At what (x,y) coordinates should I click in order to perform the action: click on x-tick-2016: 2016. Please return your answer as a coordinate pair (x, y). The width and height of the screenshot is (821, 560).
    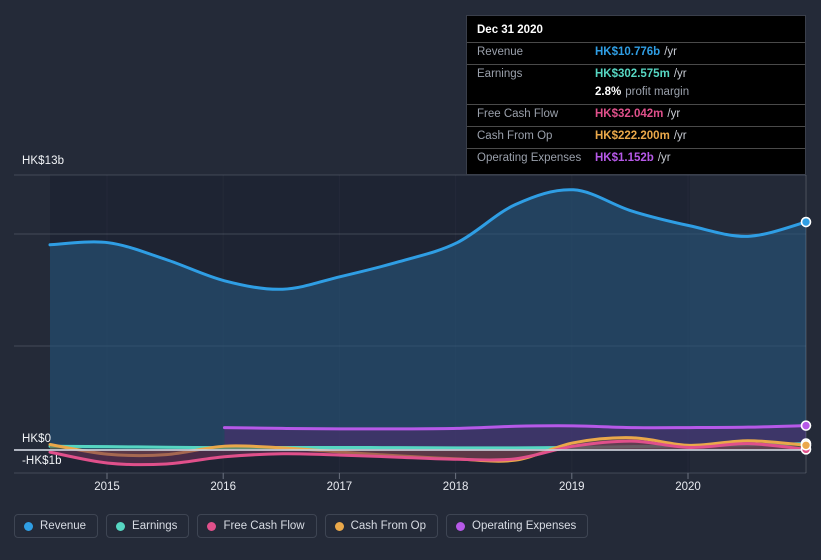
    Looking at the image, I should click on (223, 487).